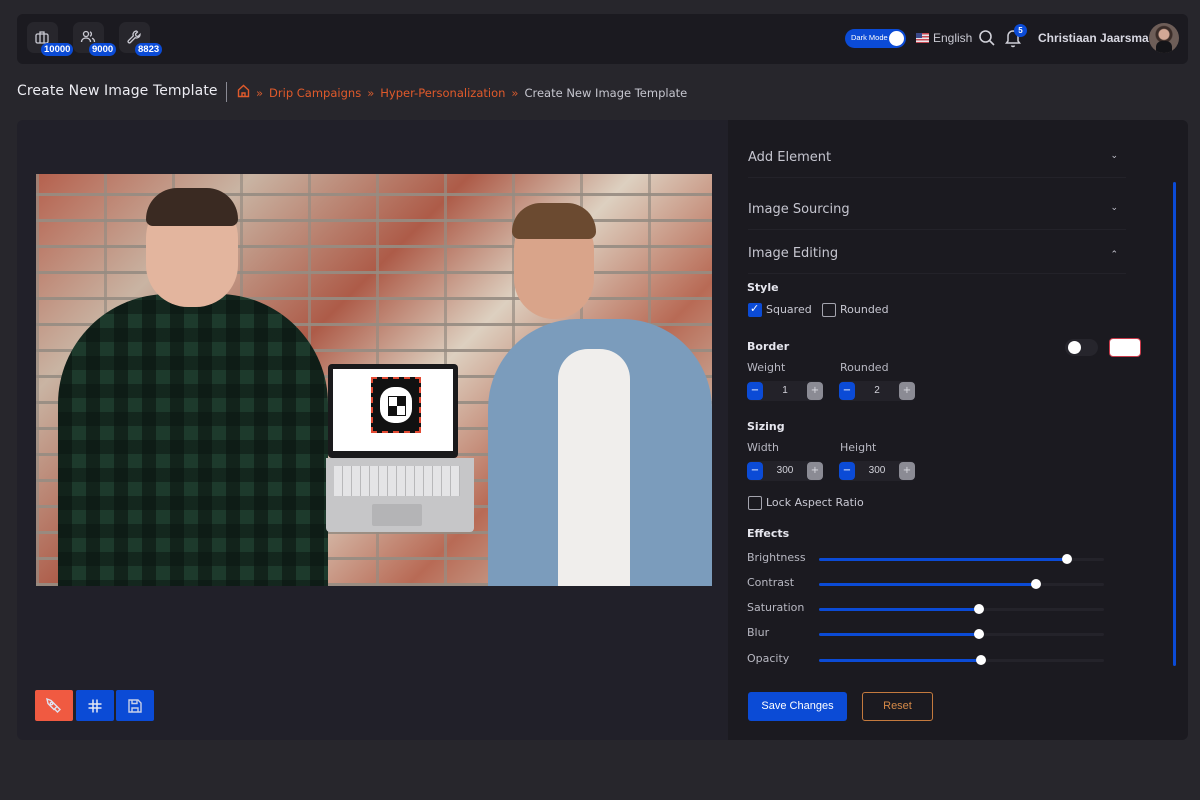 The image size is (1200, 800). Describe the element at coordinates (763, 287) in the screenshot. I see `style-heading: Style` at that location.